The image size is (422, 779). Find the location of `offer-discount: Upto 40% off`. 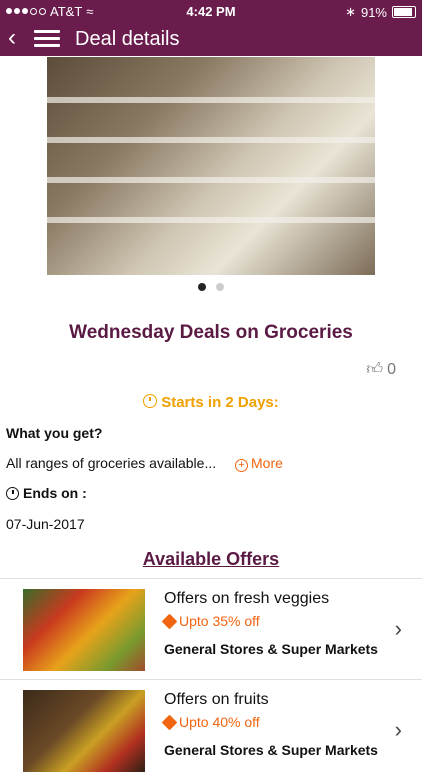

offer-discount: Upto 40% off is located at coordinates (210, 722).